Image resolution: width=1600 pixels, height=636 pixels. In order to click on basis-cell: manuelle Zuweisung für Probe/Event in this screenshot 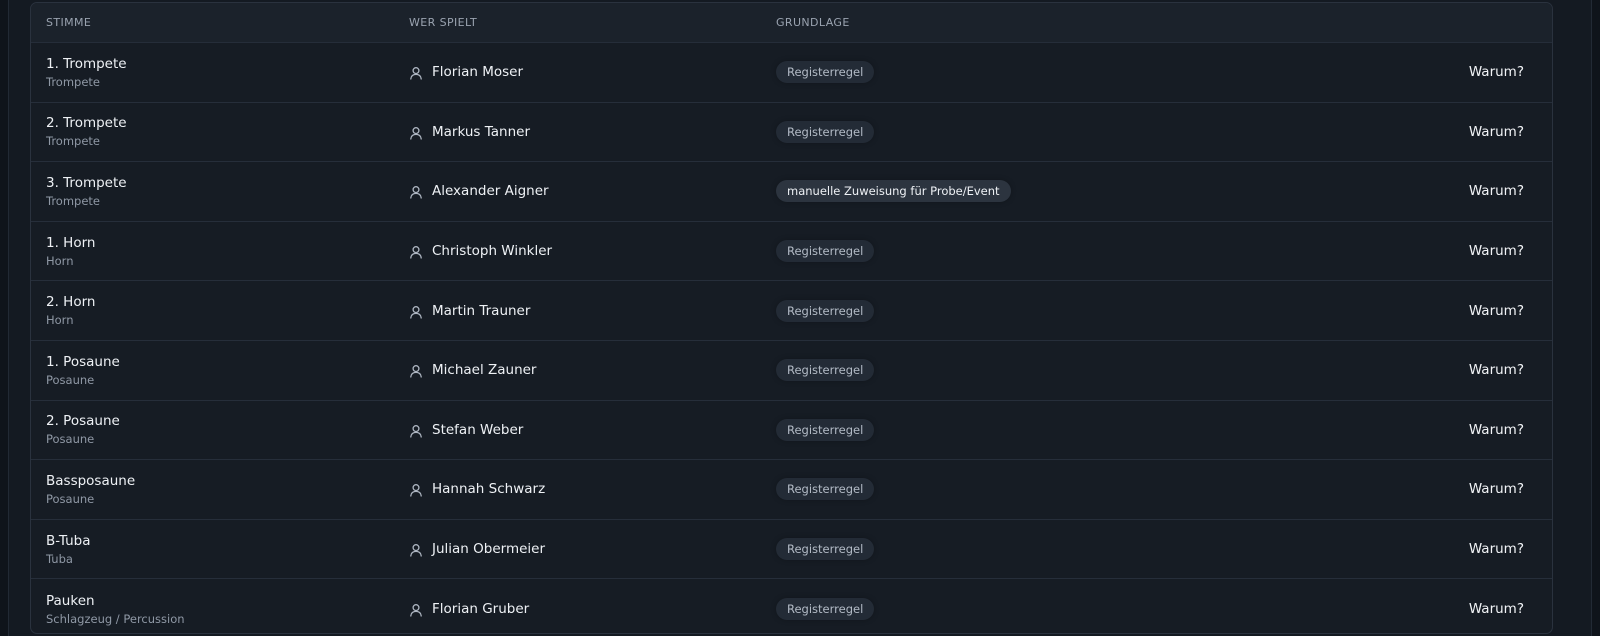, I will do `click(893, 191)`.